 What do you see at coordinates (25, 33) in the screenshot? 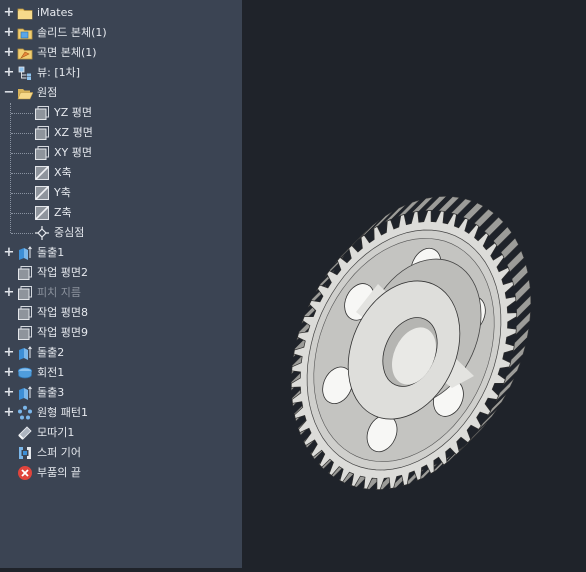
I see `solid-bodies-folder-icon` at bounding box center [25, 33].